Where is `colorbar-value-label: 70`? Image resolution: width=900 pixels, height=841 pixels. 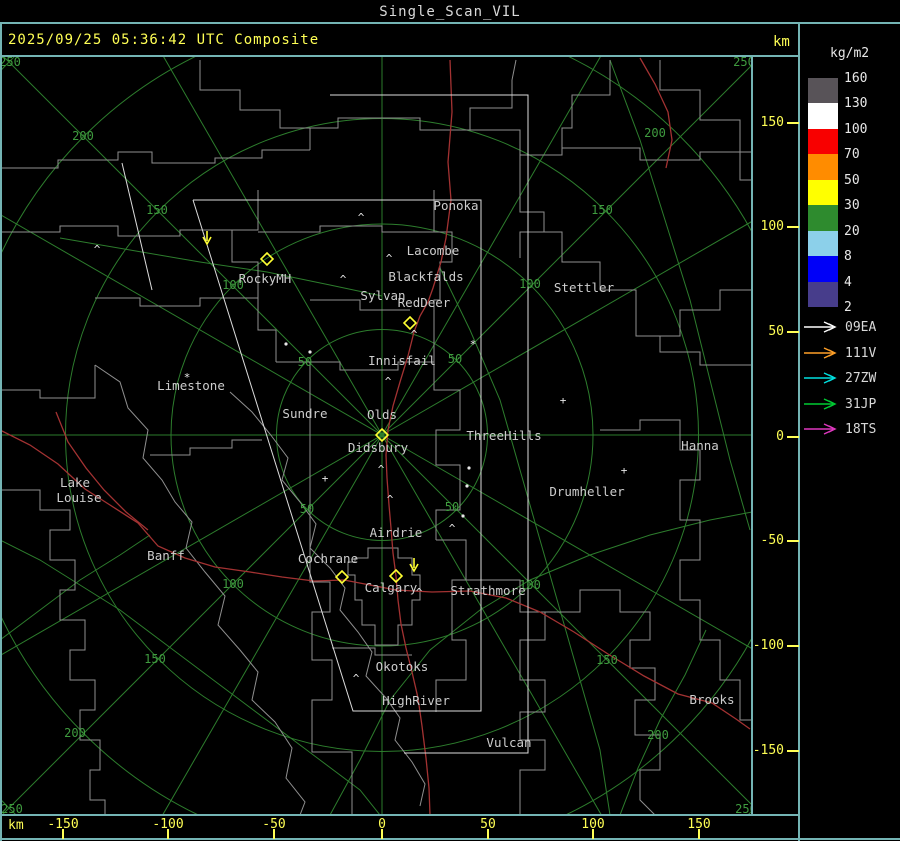
colorbar-value-label: 70 is located at coordinates (852, 155).